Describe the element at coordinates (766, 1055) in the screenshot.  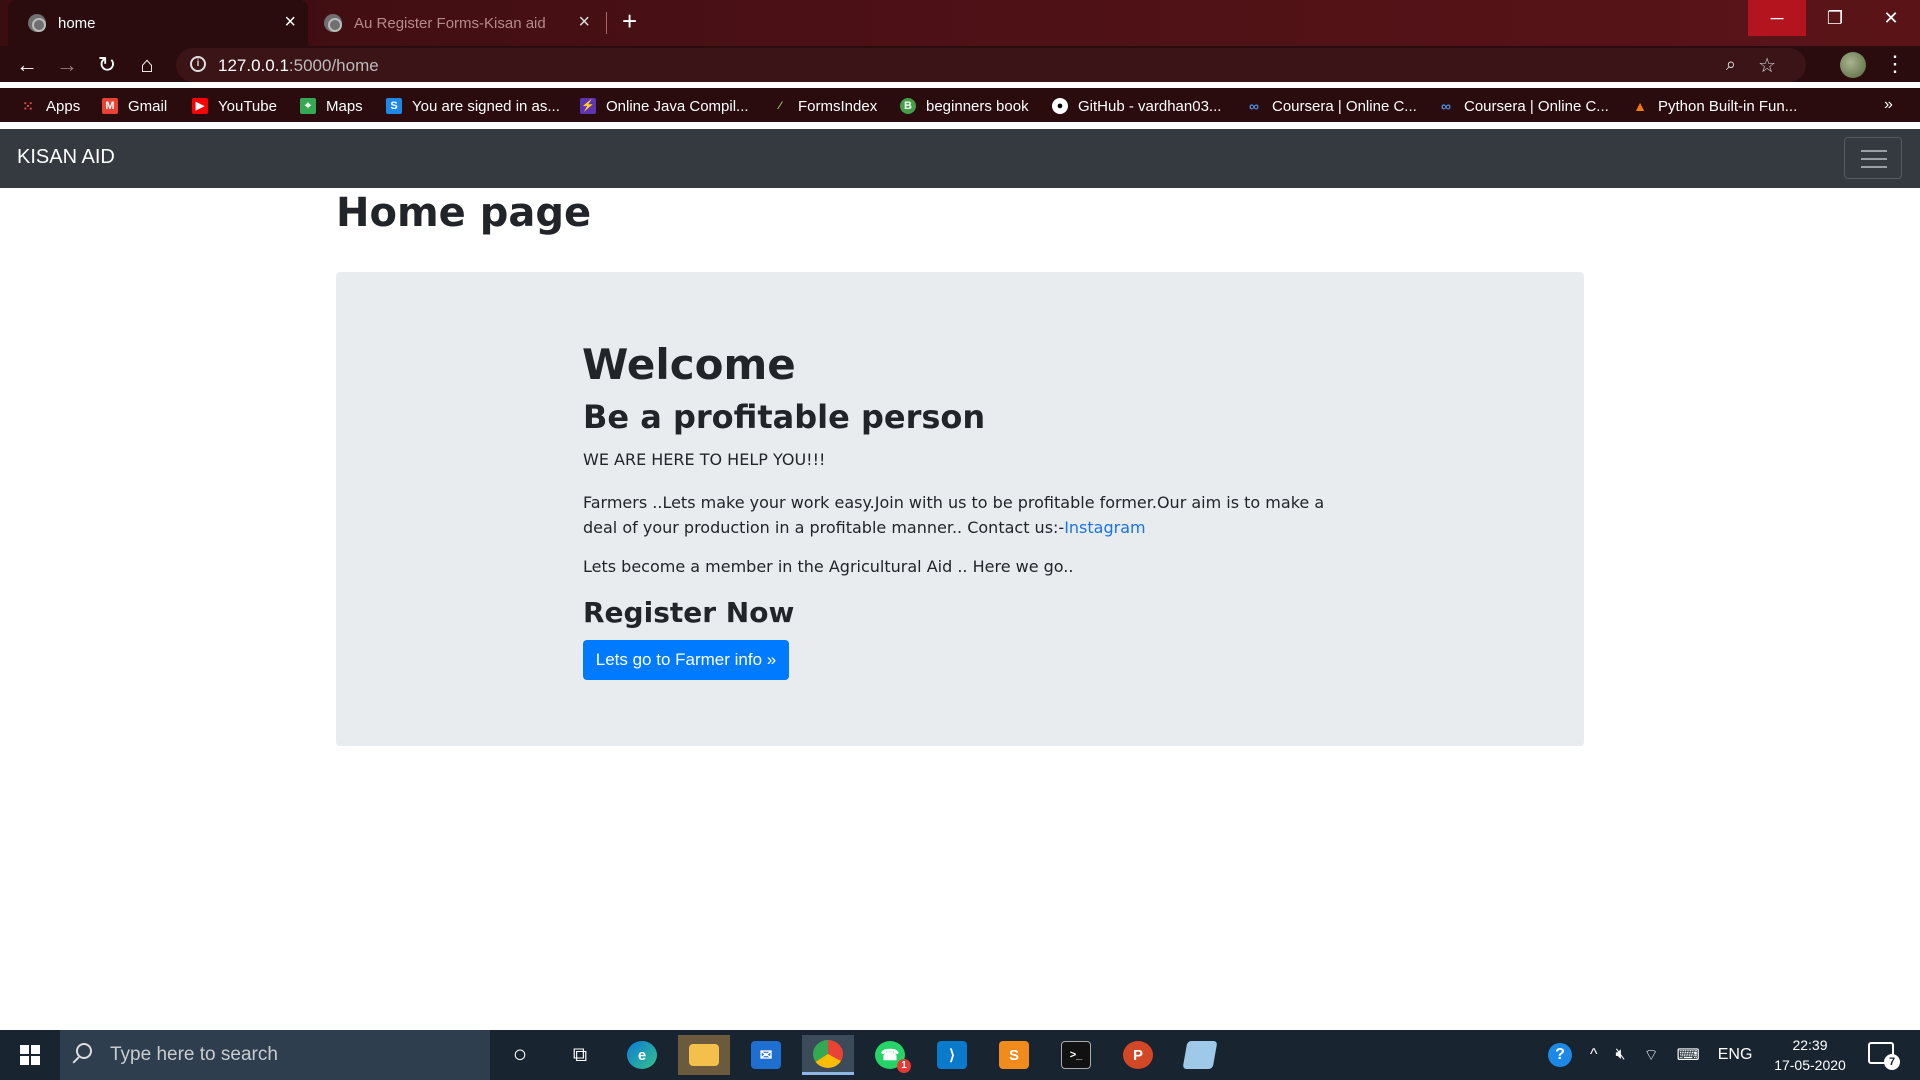
I see `mail-icon: ✉` at that location.